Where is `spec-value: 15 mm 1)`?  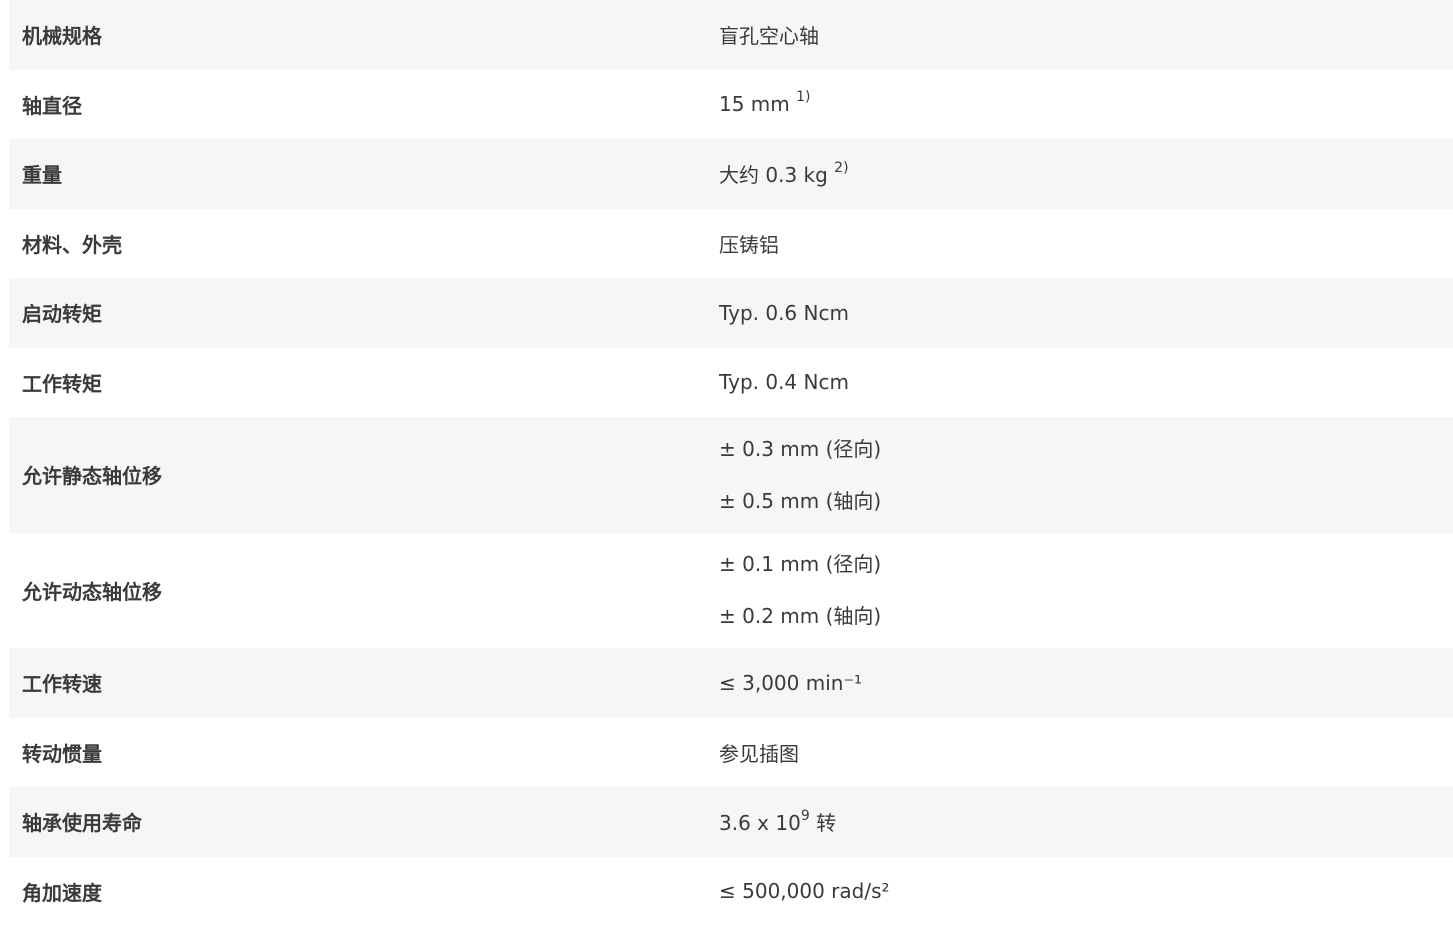
spec-value: 15 mm 1) is located at coordinates (1079, 104).